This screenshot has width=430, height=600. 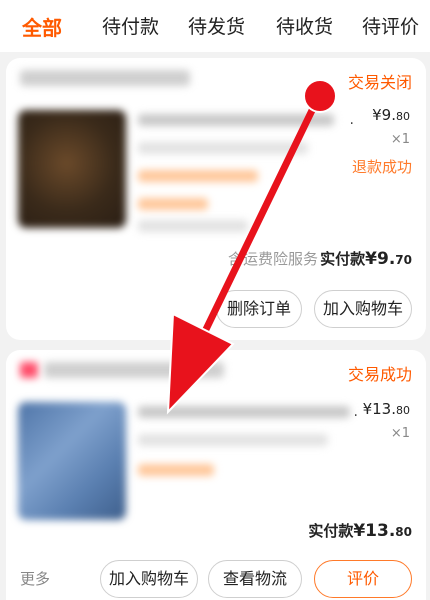 I want to click on order-status: 交易成功, so click(x=379, y=374).